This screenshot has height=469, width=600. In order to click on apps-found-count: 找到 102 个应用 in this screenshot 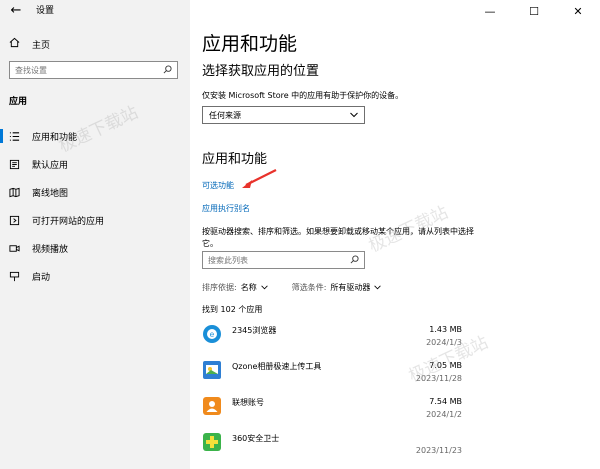, I will do `click(232, 309)`.